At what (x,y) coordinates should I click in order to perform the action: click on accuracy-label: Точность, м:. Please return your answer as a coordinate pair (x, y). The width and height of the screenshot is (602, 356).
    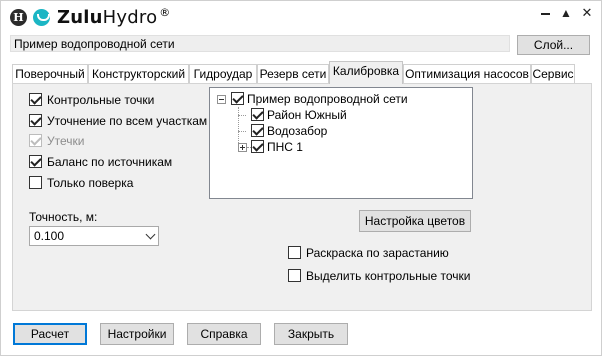
    Looking at the image, I should click on (63, 217).